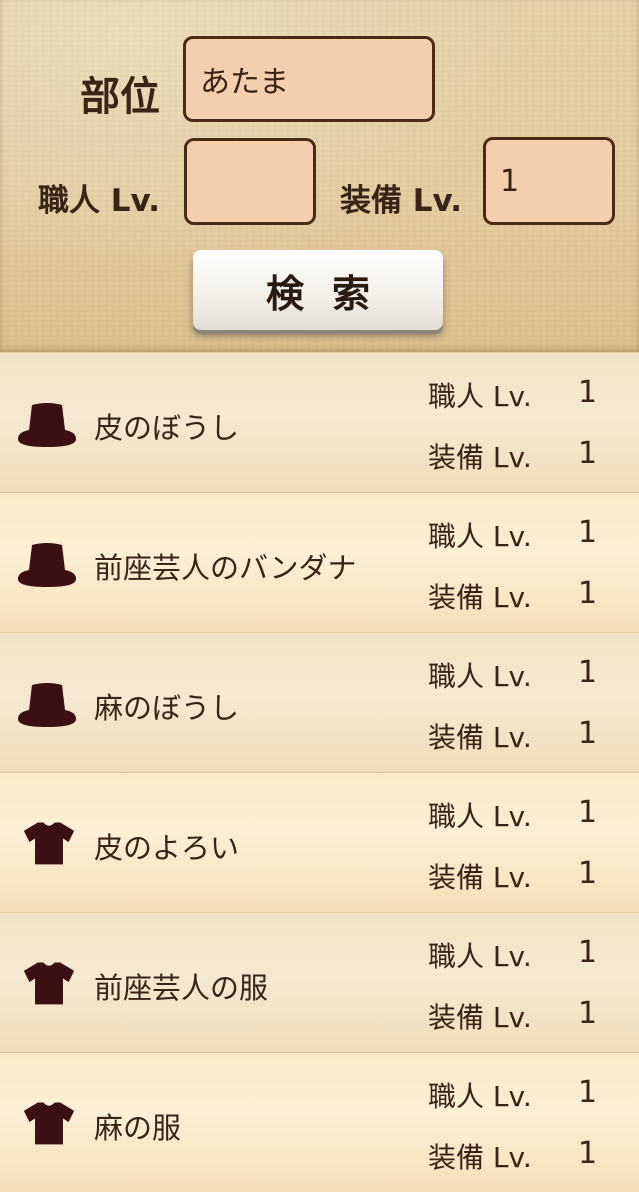  I want to click on item-name: 皮のよろい, so click(167, 848).